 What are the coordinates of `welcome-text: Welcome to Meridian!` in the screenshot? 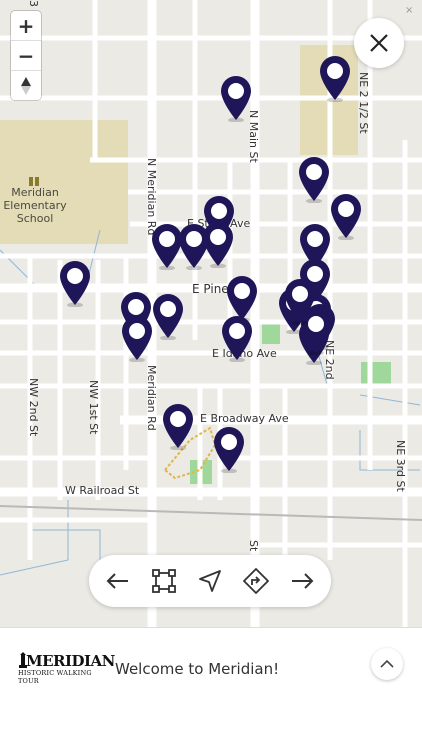 It's located at (197, 669).